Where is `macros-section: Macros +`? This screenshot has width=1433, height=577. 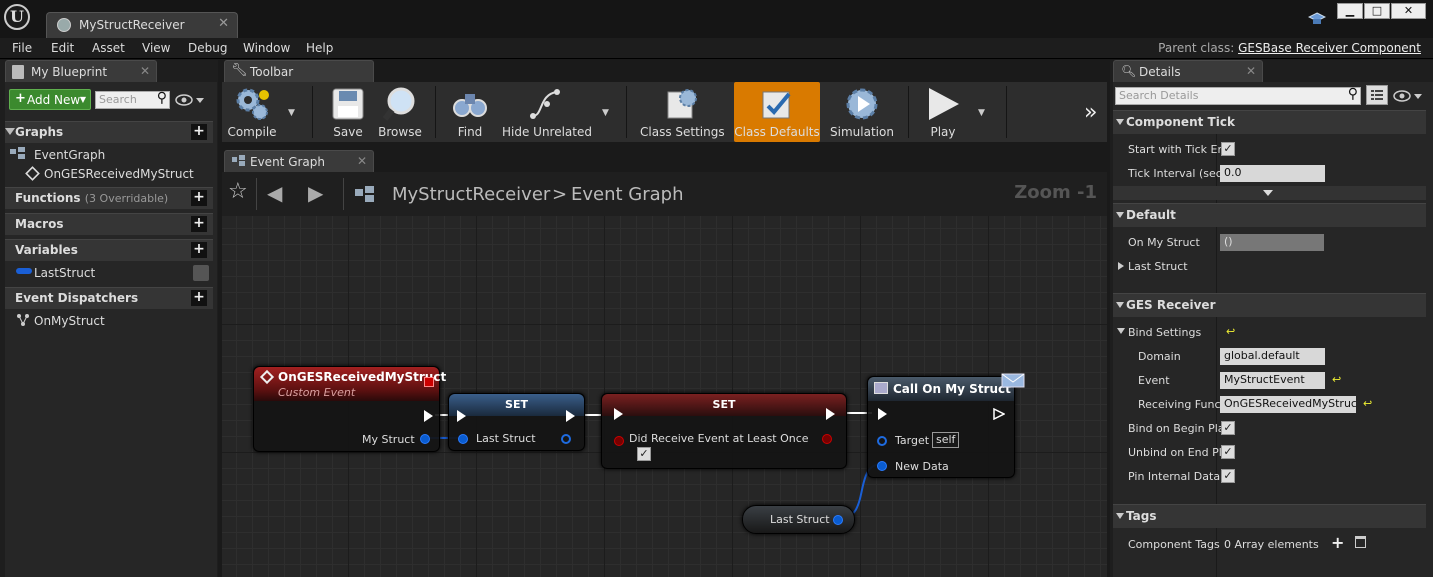
macros-section: Macros + is located at coordinates (109, 224).